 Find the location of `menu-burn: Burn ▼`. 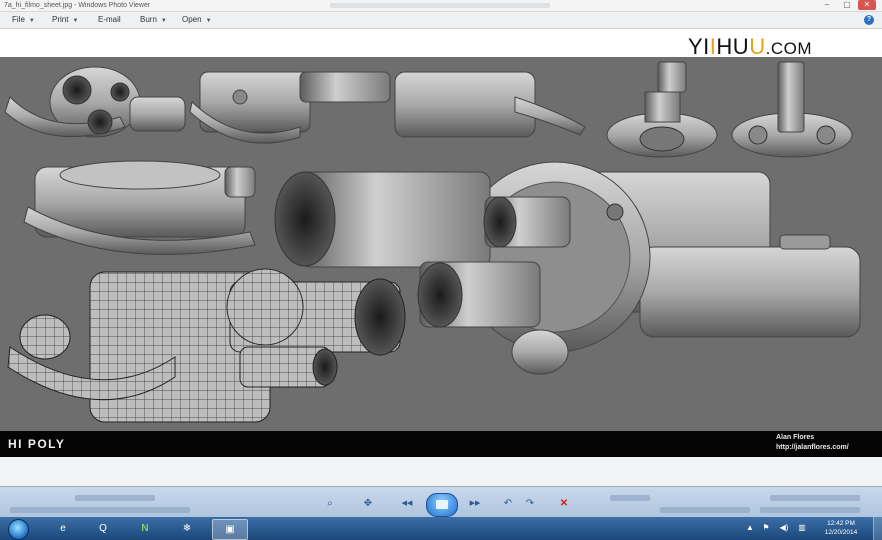

menu-burn: Burn ▼ is located at coordinates (153, 20).